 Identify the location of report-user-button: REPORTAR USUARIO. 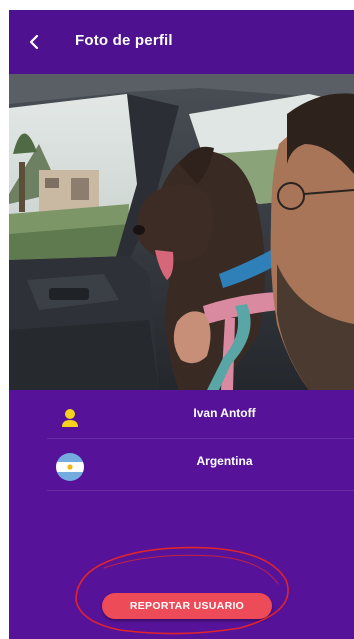
(187, 606).